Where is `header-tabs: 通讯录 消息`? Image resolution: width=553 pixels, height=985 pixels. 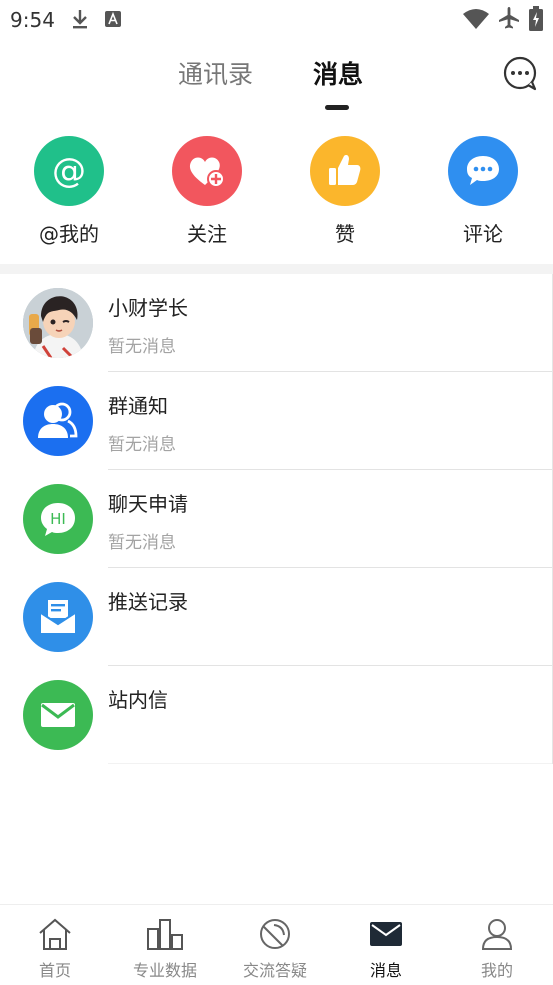
header-tabs: 通讯录 消息 is located at coordinates (276, 85).